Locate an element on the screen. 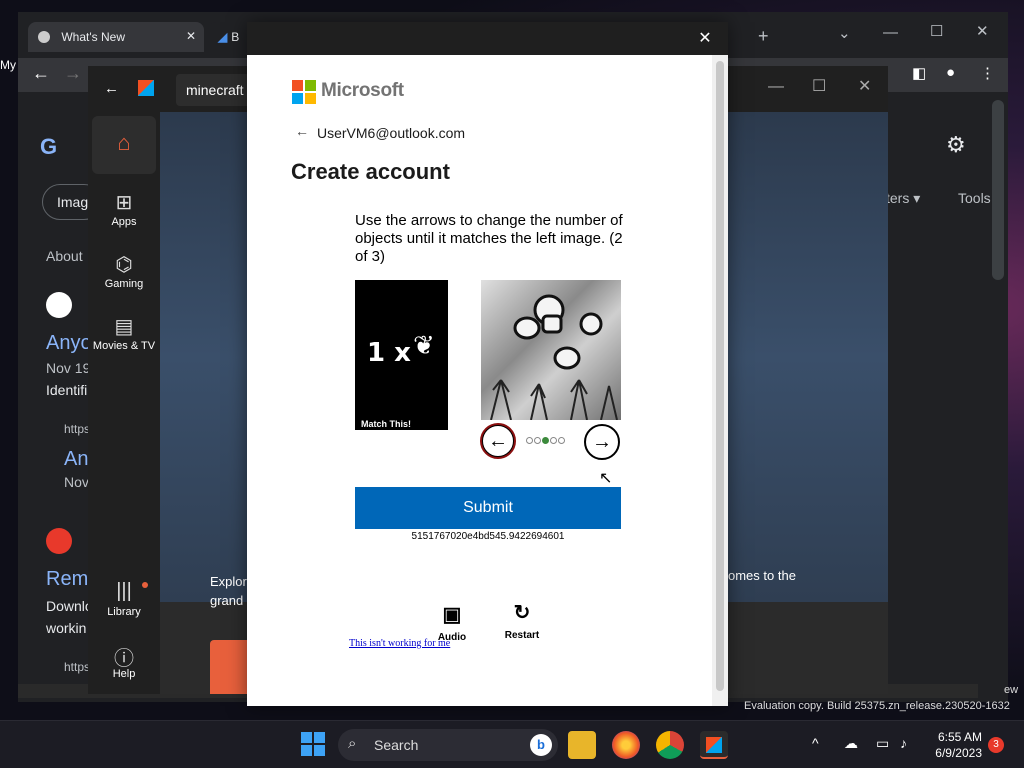 The width and height of the screenshot is (1024, 768). site-favicon-red is located at coordinates (59, 541).